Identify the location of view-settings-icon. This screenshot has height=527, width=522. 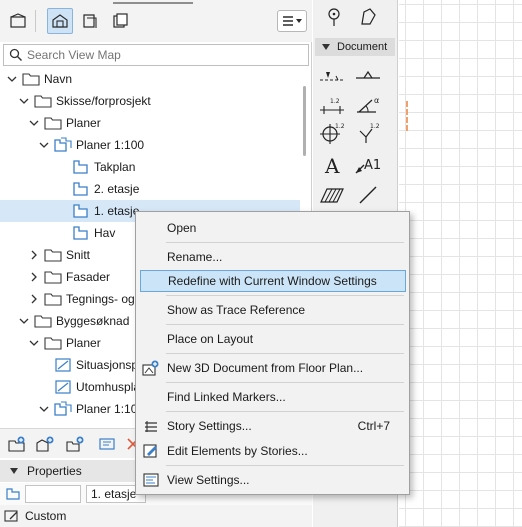
(151, 480).